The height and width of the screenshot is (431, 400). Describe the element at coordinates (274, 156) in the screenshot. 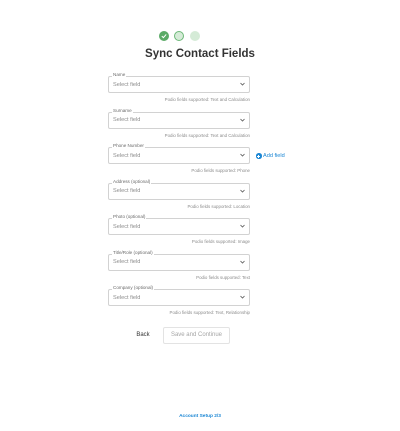

I see `add-field-label: Add field` at that location.